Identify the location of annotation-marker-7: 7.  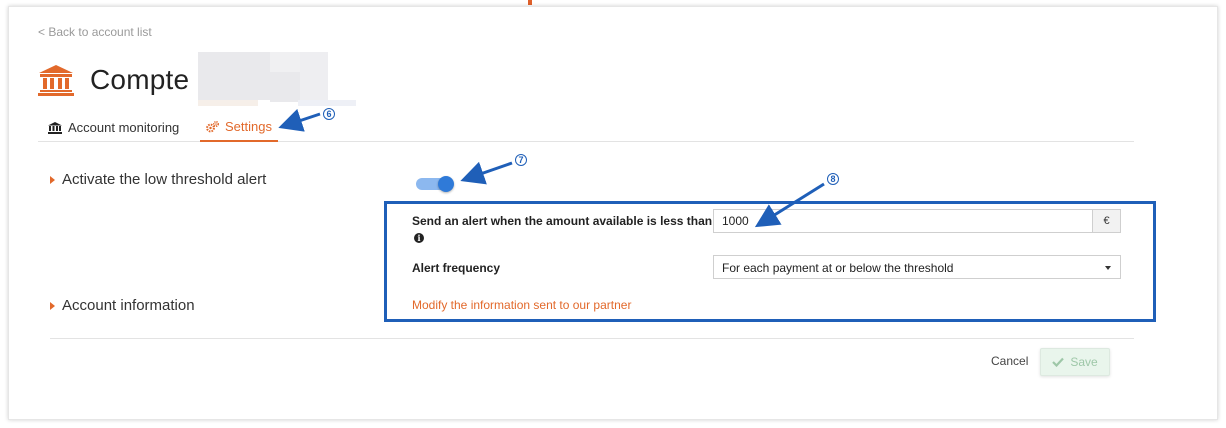
(521, 160).